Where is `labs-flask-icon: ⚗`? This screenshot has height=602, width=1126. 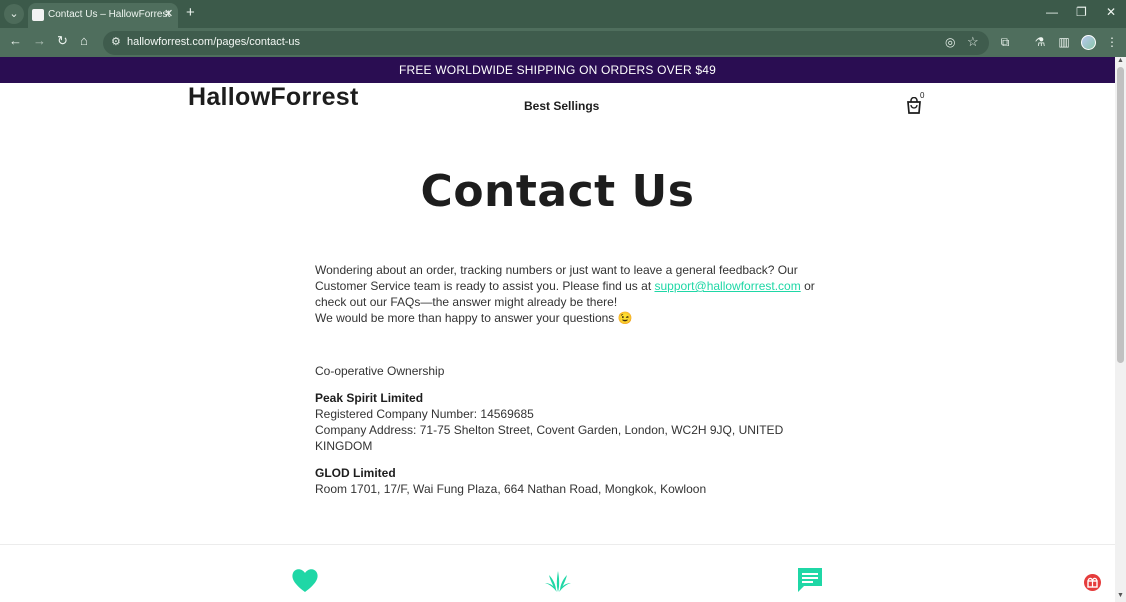 labs-flask-icon: ⚗ is located at coordinates (1040, 42).